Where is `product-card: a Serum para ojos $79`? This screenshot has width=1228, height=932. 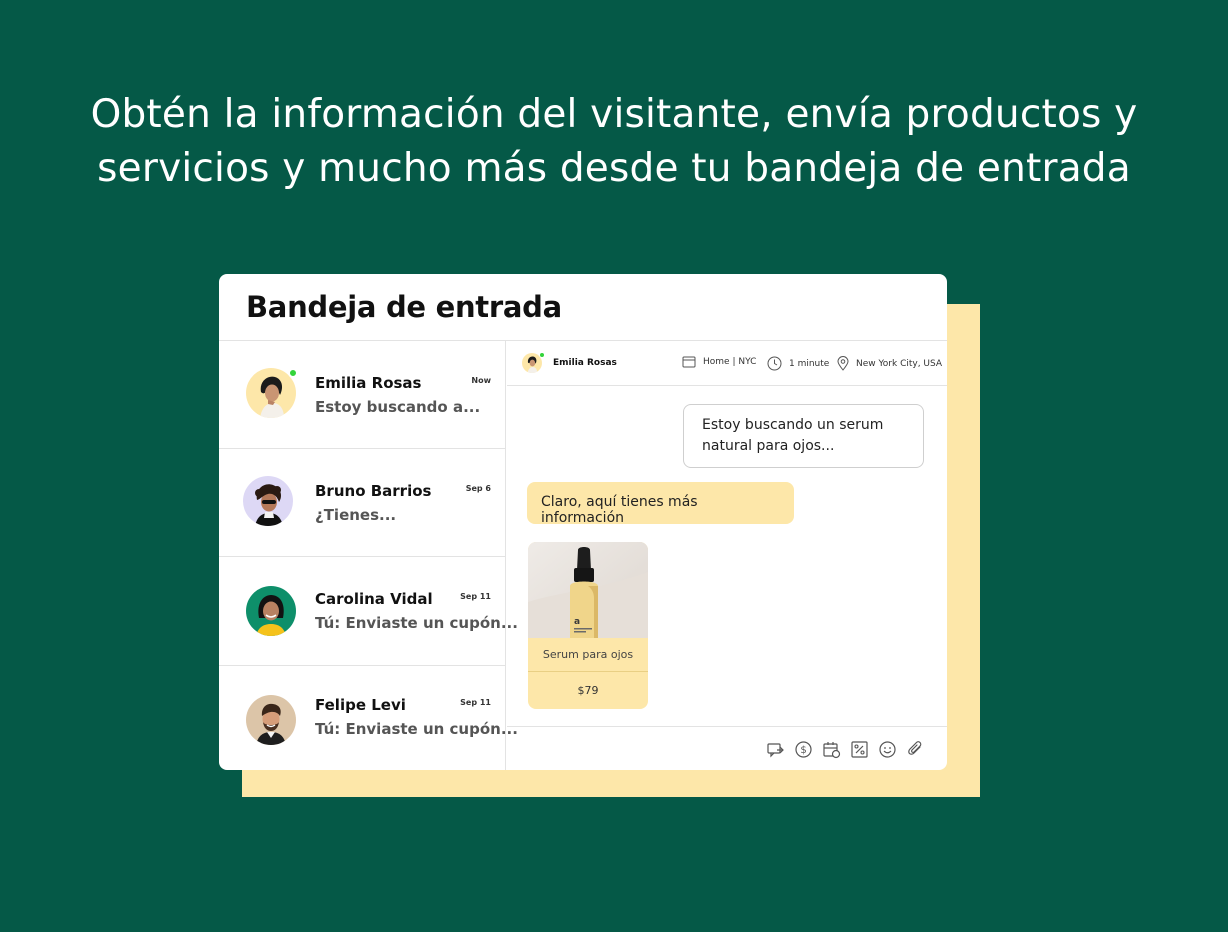
product-card: a Serum para ojos $79 is located at coordinates (588, 625).